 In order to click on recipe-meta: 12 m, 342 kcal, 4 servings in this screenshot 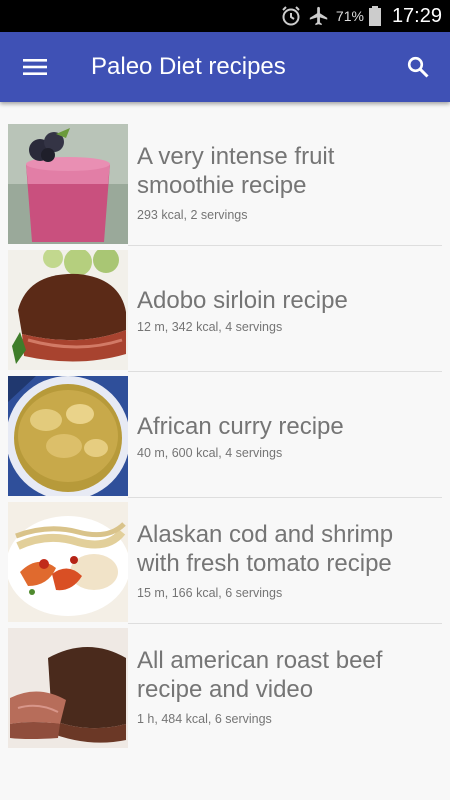, I will do `click(210, 327)`.